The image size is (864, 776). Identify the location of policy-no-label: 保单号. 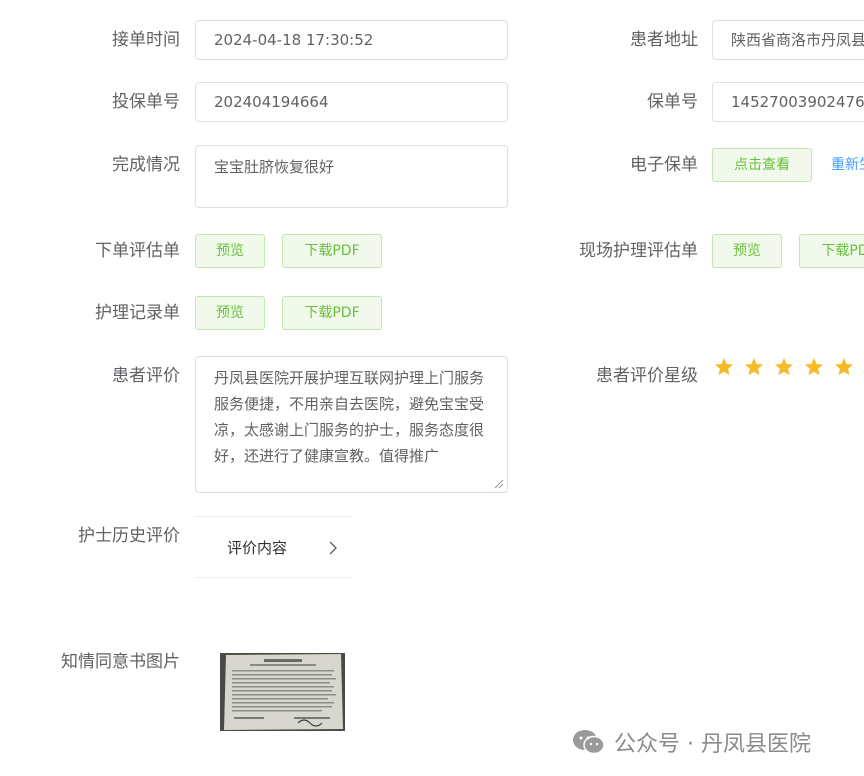
(672, 102).